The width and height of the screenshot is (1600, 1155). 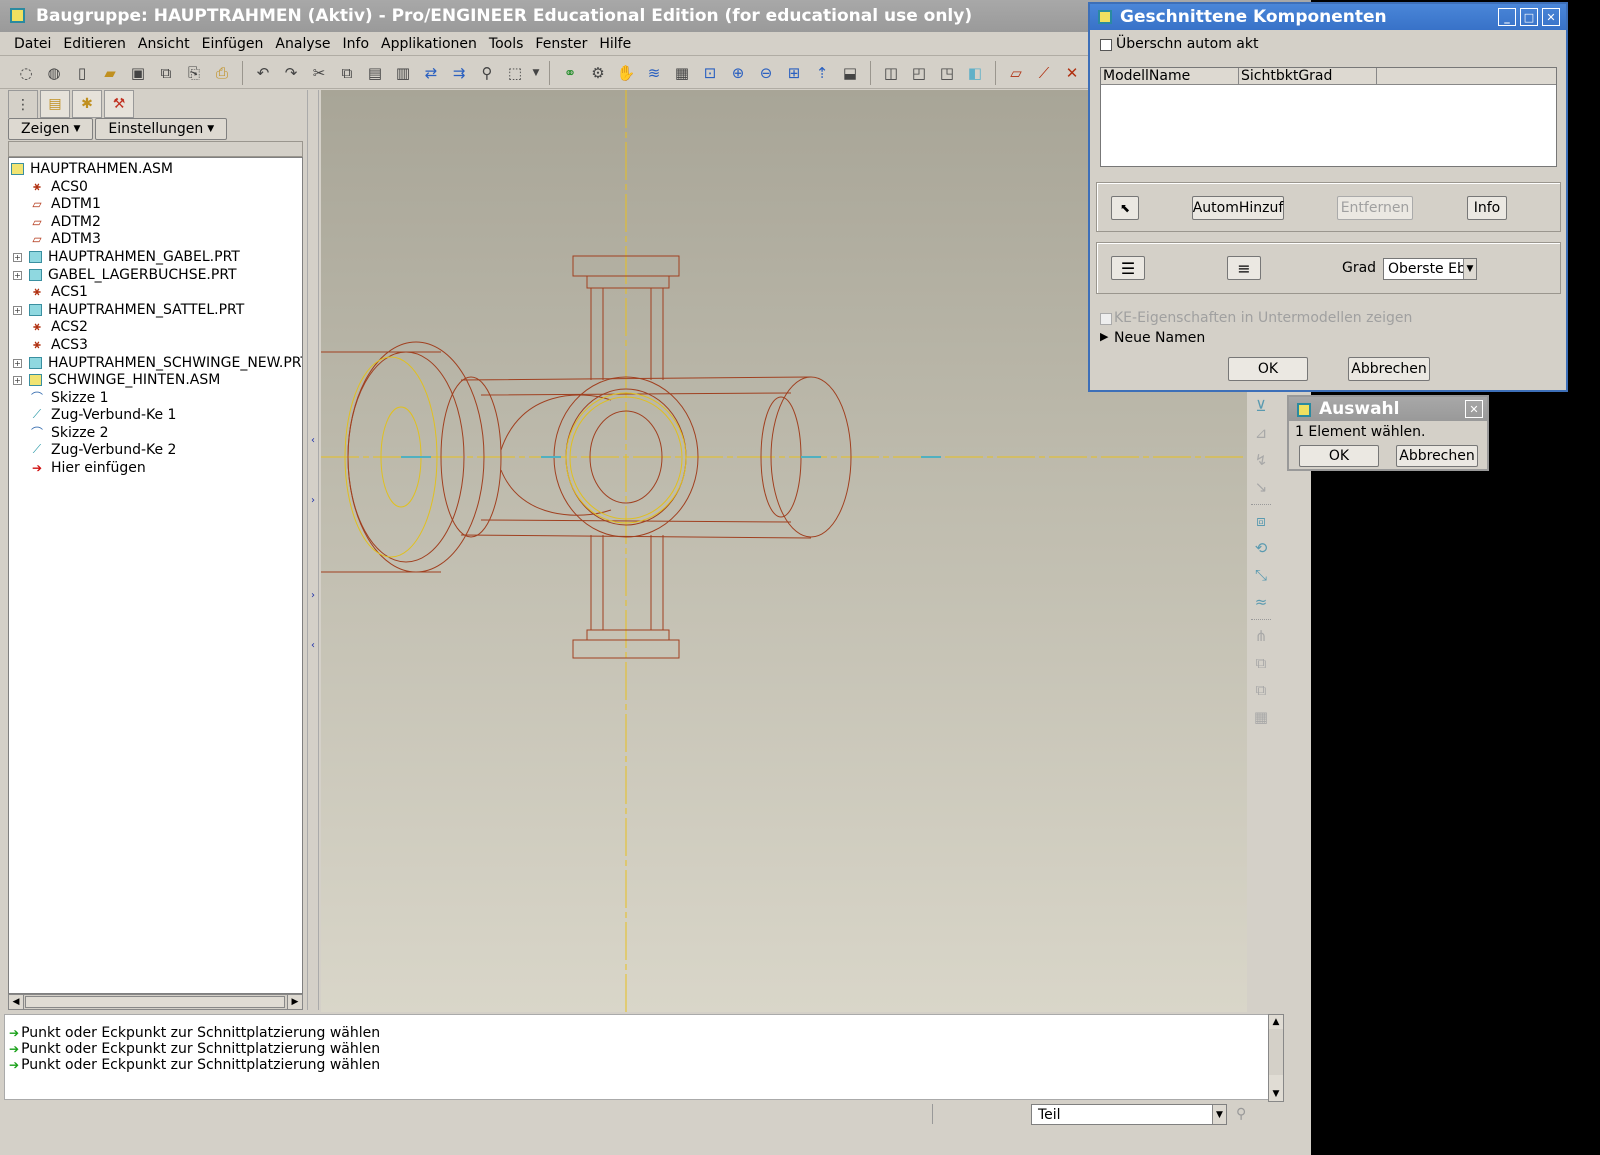 What do you see at coordinates (233, 44) in the screenshot?
I see `menu-einfuegen: Einfügen` at bounding box center [233, 44].